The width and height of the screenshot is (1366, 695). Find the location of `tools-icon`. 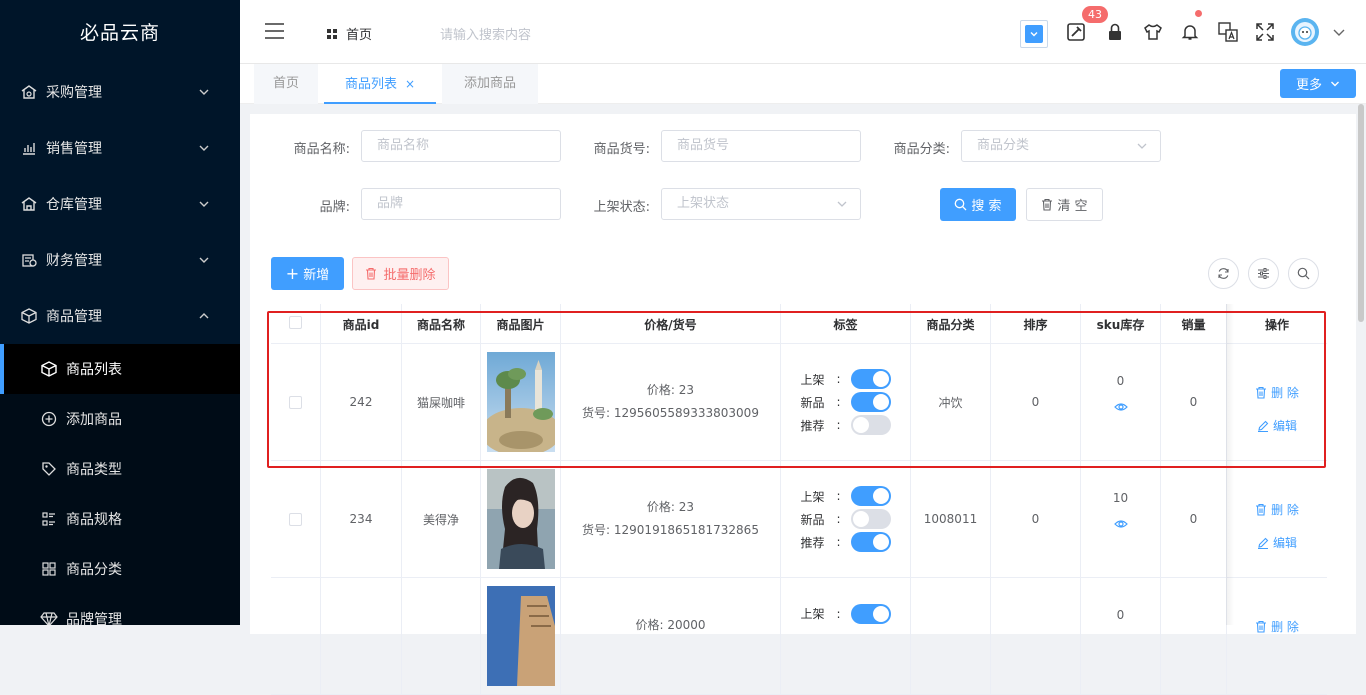

tools-icon is located at coordinates (1076, 32).